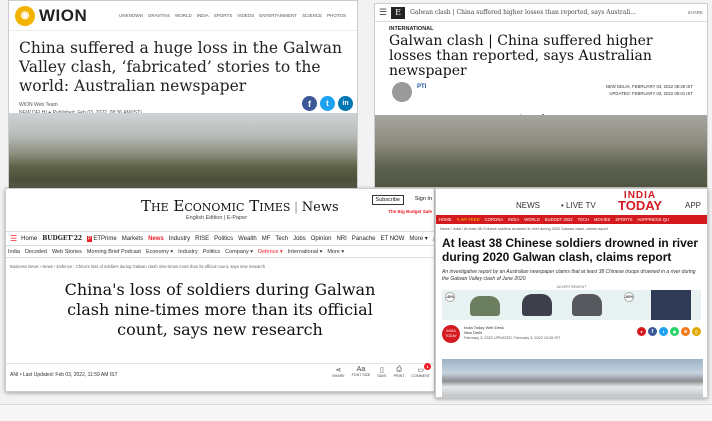 This screenshot has width=712, height=421. I want to click on wion-nav-item: WORLD, so click(183, 15).